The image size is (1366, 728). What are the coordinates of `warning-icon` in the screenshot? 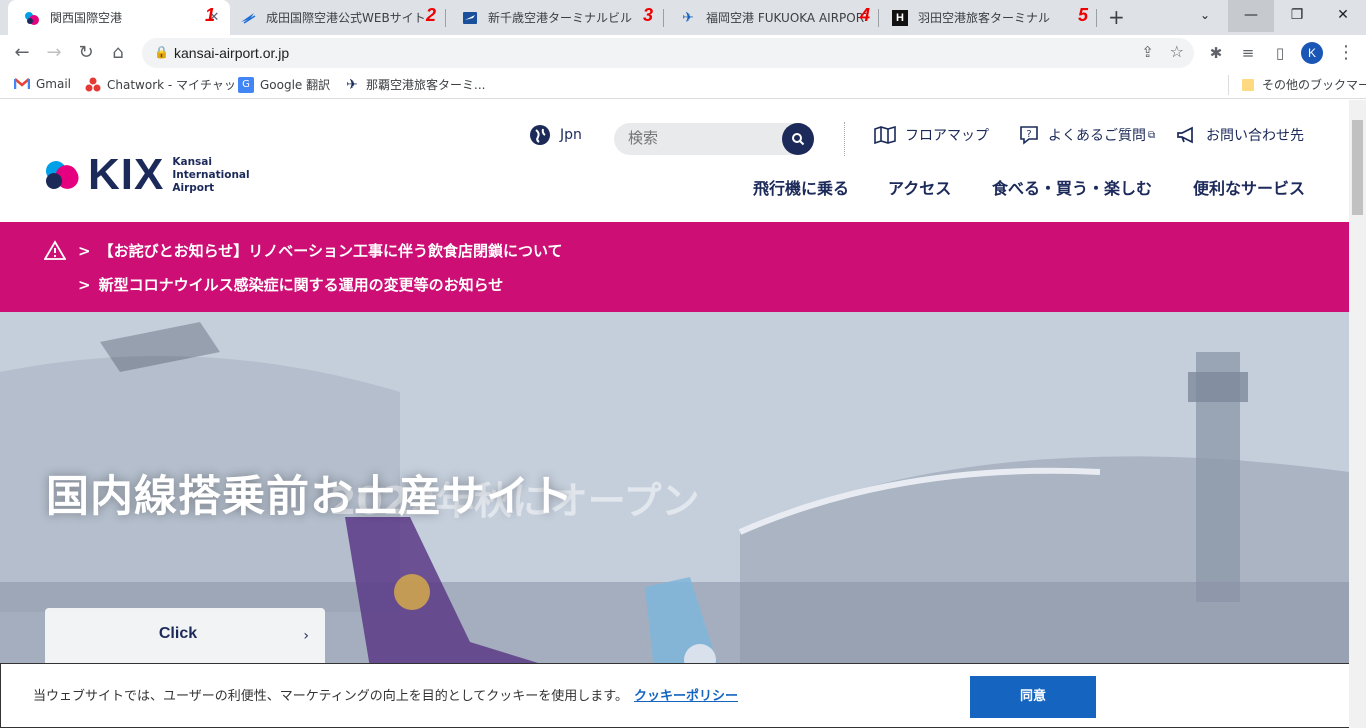 It's located at (55, 250).